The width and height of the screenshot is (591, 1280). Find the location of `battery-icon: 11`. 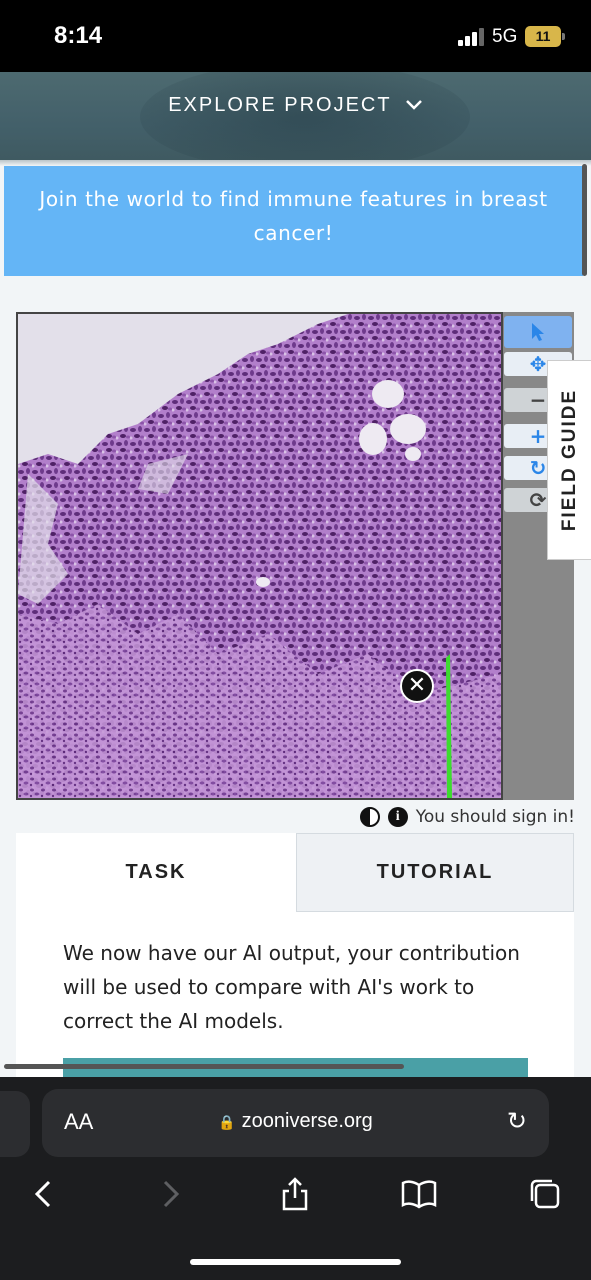

battery-icon: 11 is located at coordinates (545, 36).